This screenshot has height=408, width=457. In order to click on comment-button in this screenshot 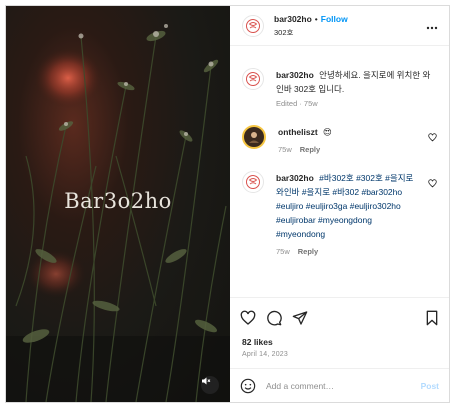, I will do `click(274, 318)`.